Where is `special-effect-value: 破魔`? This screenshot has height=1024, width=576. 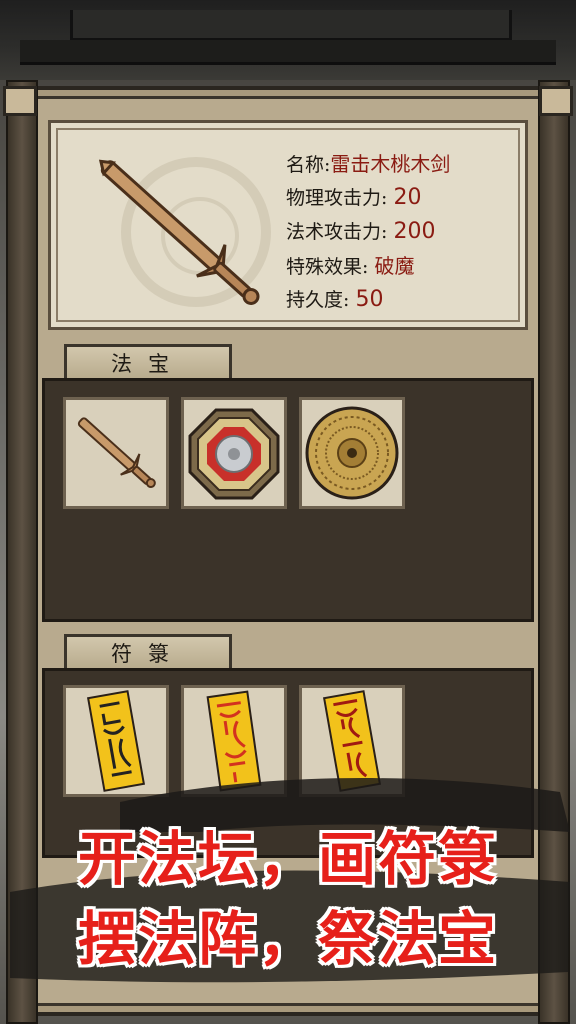
special-effect-value: 破魔 is located at coordinates (394, 266).